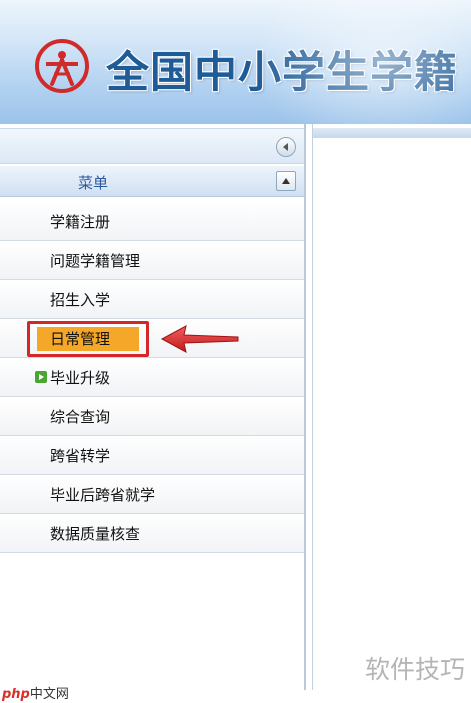  Describe the element at coordinates (80, 417) in the screenshot. I see `sidebar-item-label: 综合查询` at that location.